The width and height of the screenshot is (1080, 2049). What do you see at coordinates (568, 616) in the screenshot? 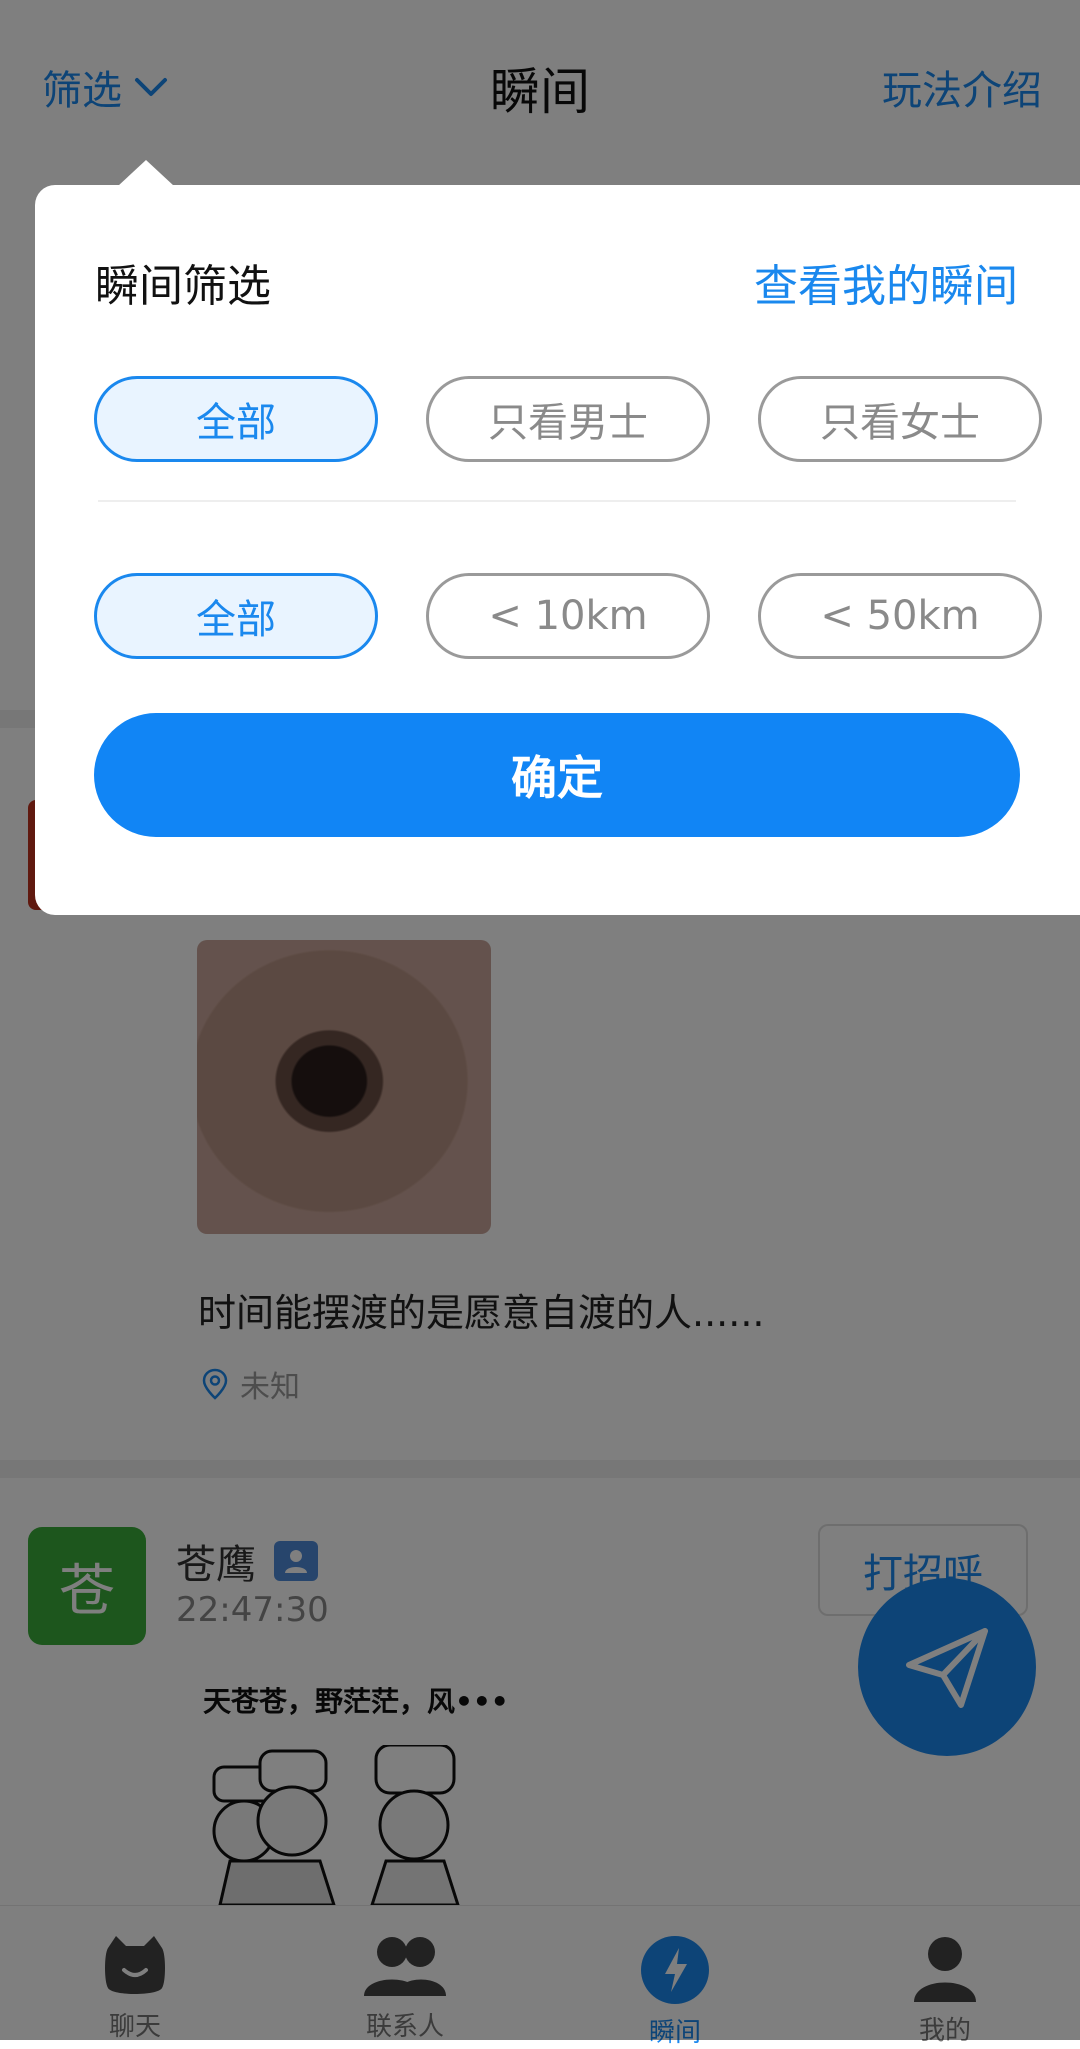
I see `distance-option-10km: < 10km` at bounding box center [568, 616].